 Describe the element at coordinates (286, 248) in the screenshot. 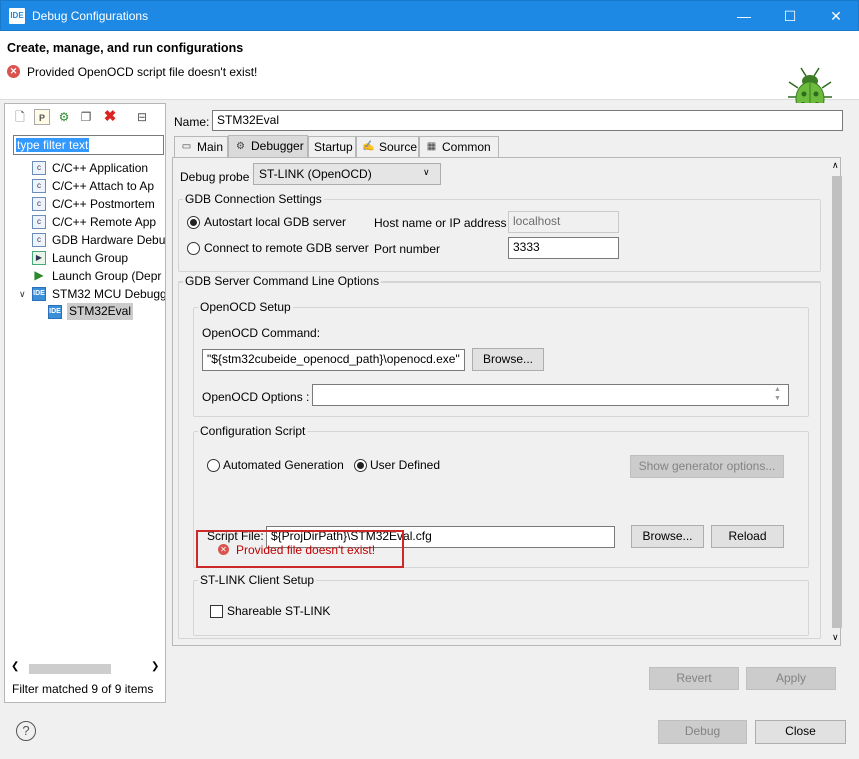

I see `remote-label: Connect to remote GDB server` at that location.